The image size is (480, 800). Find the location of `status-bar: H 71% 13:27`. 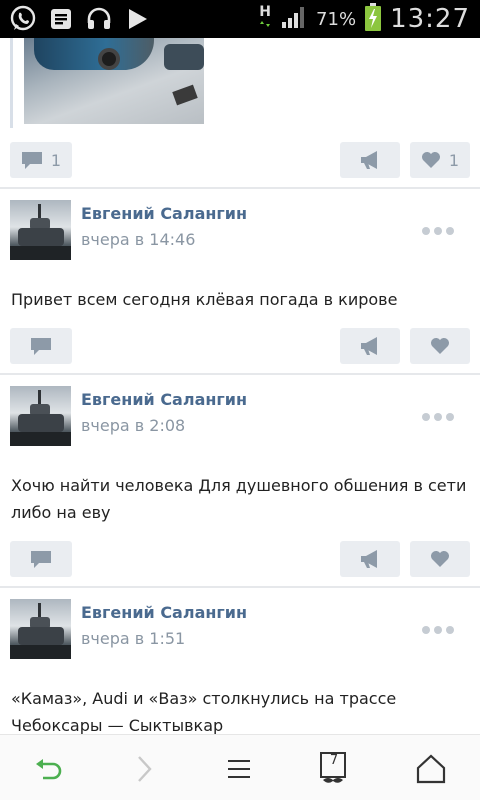

status-bar: H 71% 13:27 is located at coordinates (240, 19).